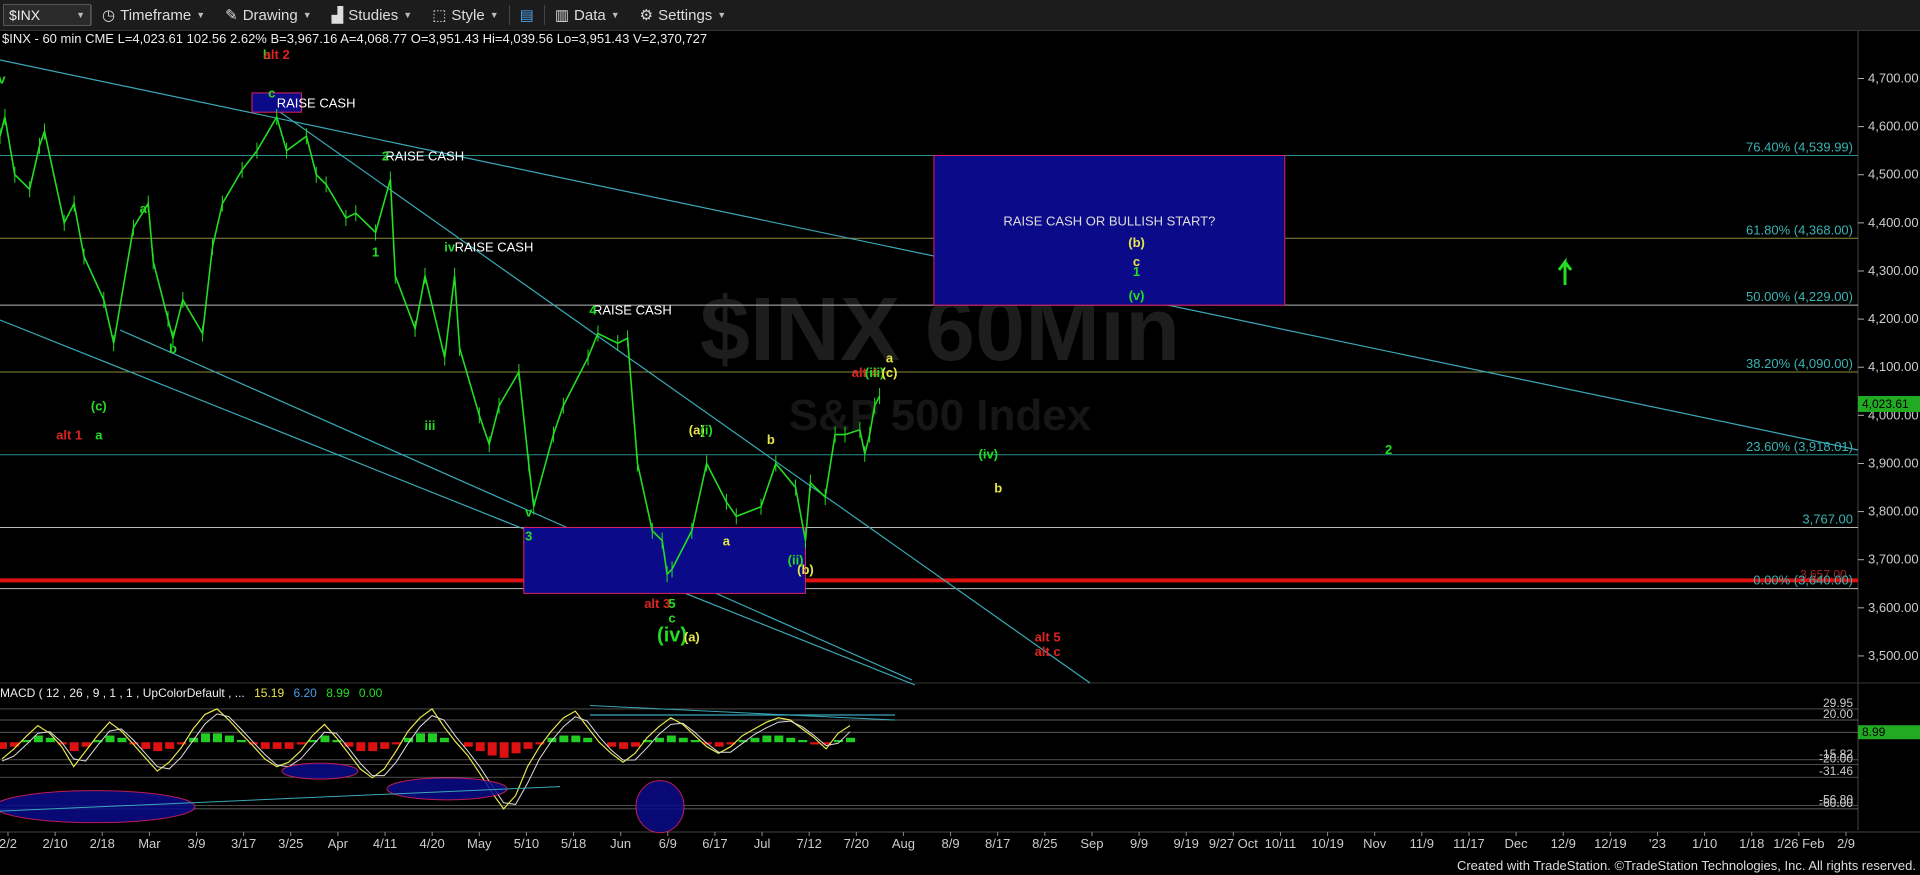  Describe the element at coordinates (1893, 511) in the screenshot. I see `price-tick-label: 3,800.00` at that location.